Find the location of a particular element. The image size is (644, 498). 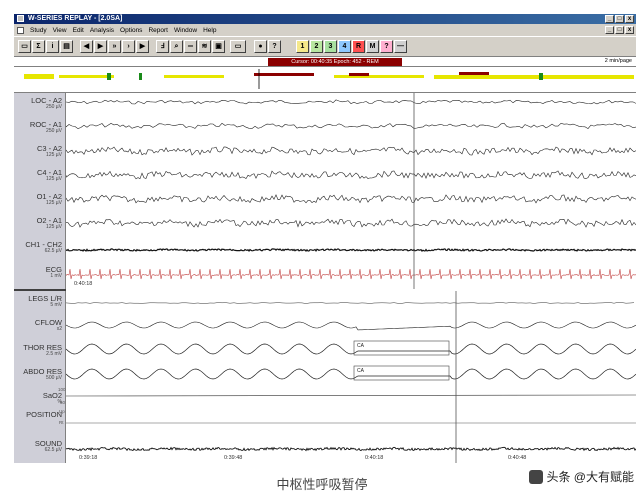

channel-label: LOC - A2 250 µV is located at coordinates (40, 103).